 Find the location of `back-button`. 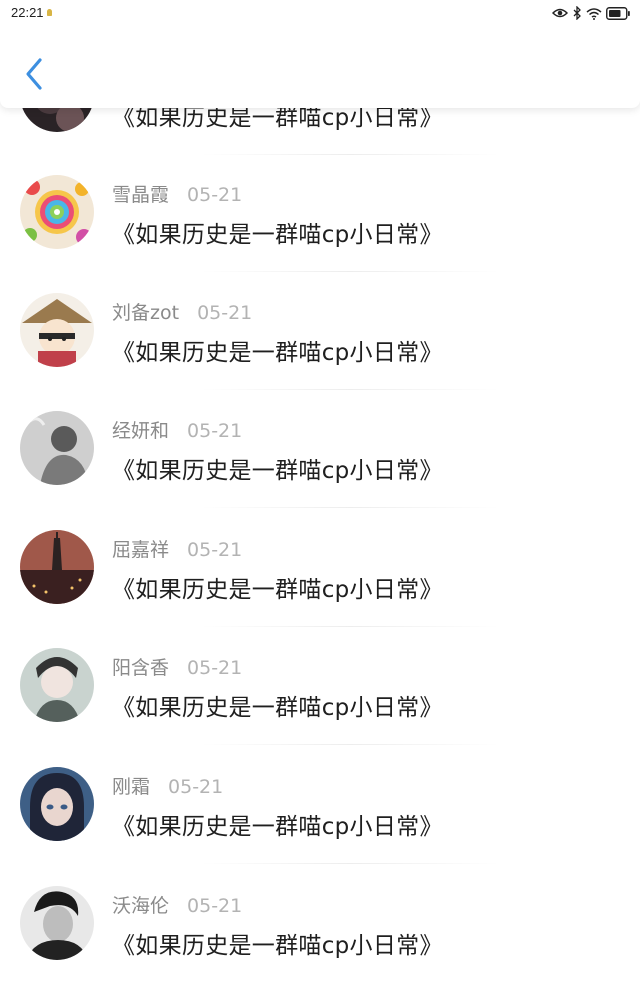

back-button is located at coordinates (34, 74).